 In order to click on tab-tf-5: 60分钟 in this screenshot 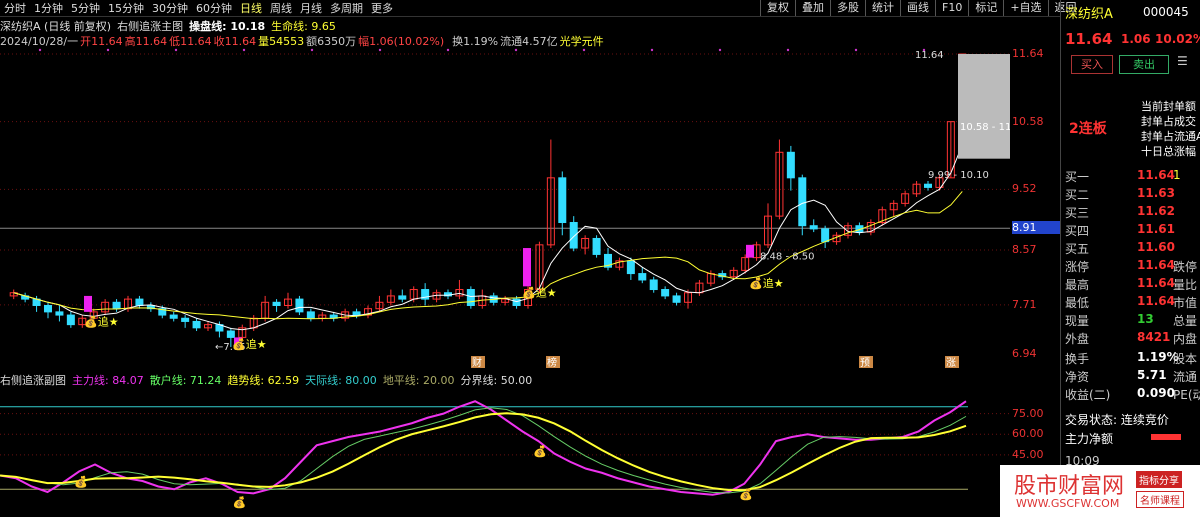, I will do `click(214, 8)`.